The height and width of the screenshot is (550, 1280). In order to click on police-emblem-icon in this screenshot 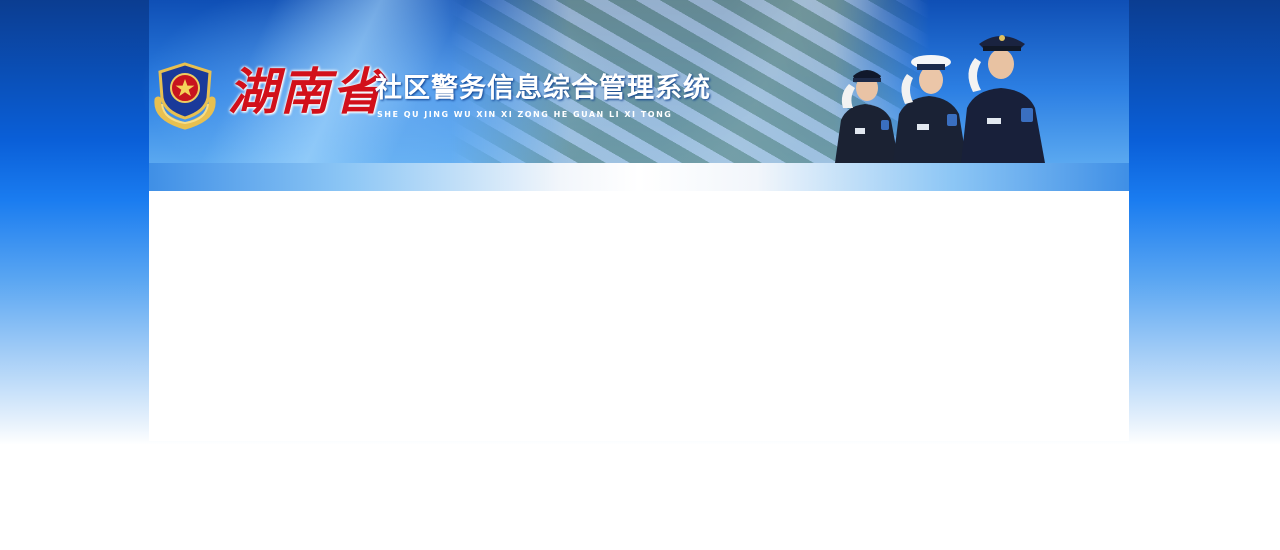, I will do `click(185, 96)`.